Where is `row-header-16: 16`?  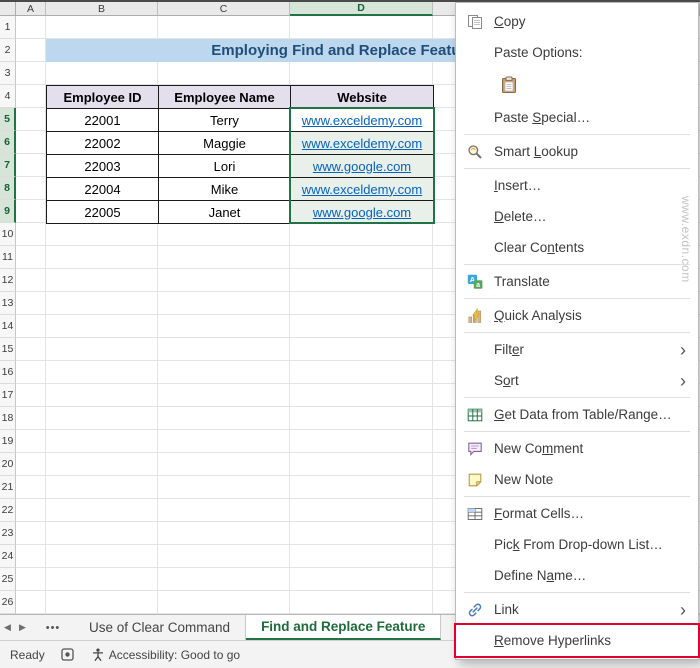
row-header-16: 16 is located at coordinates (8, 372).